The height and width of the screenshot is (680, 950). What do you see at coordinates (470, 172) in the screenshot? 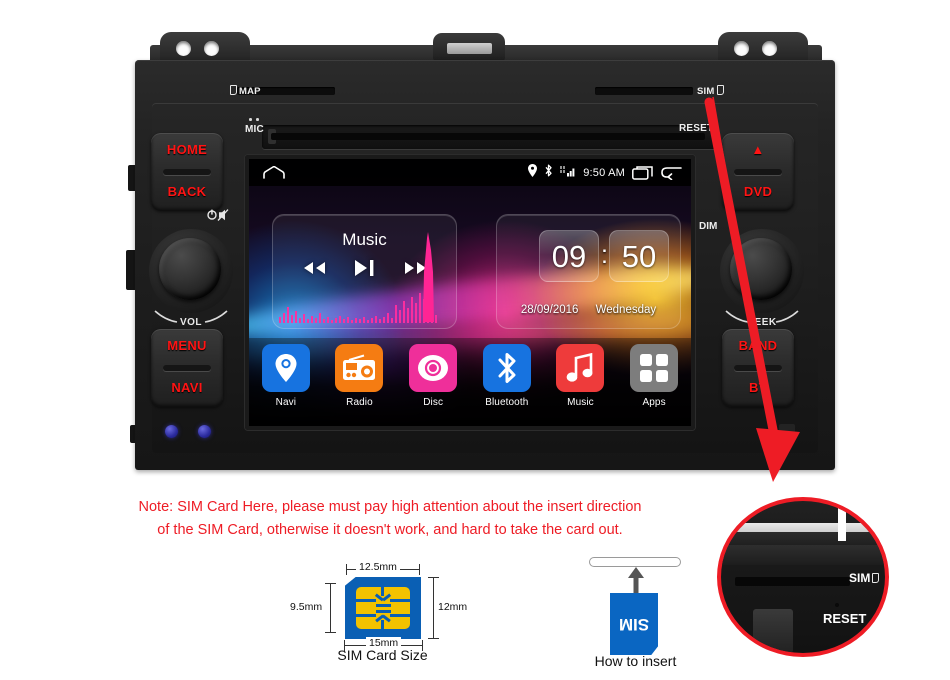
I see `android-status-bar: 9:50 AM` at bounding box center [470, 172].